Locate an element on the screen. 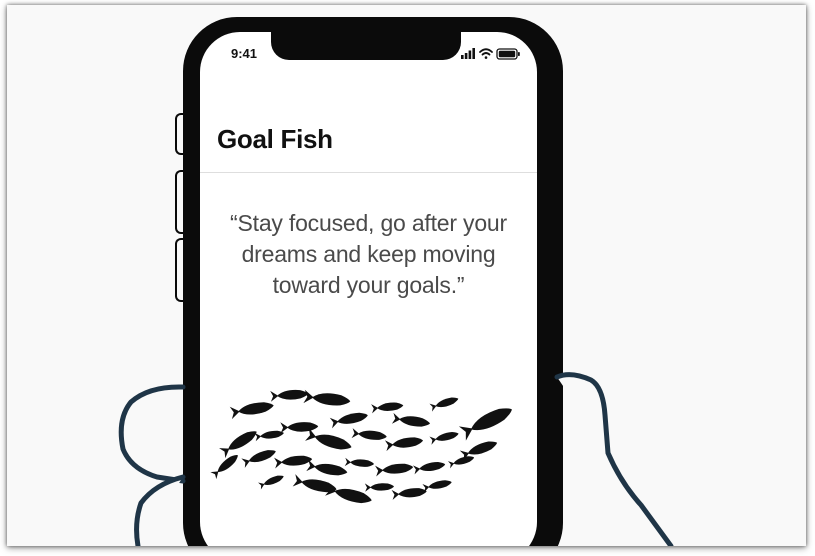  status-icons is located at coordinates (490, 54).